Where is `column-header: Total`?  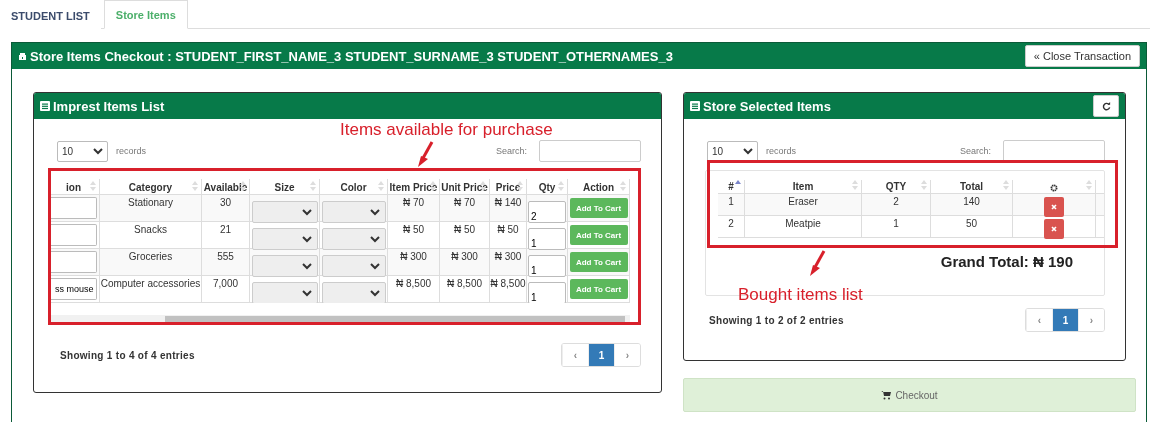 column-header: Total is located at coordinates (971, 186).